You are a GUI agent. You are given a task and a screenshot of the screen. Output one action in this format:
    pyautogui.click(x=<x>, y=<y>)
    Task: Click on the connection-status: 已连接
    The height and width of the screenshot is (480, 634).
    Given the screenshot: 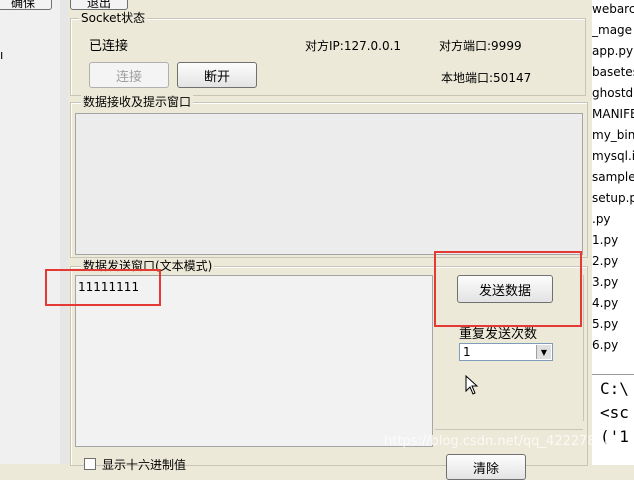 What is the action you would take?
    pyautogui.click(x=109, y=46)
    